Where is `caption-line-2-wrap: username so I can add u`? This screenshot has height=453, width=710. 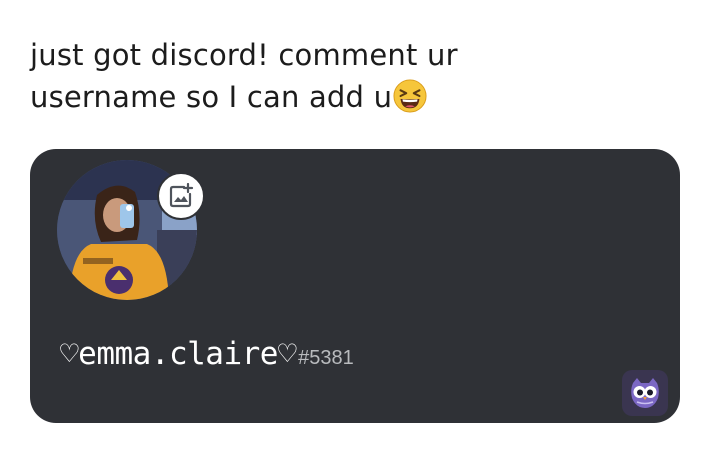 caption-line-2-wrap: username so I can add u is located at coordinates (340, 97).